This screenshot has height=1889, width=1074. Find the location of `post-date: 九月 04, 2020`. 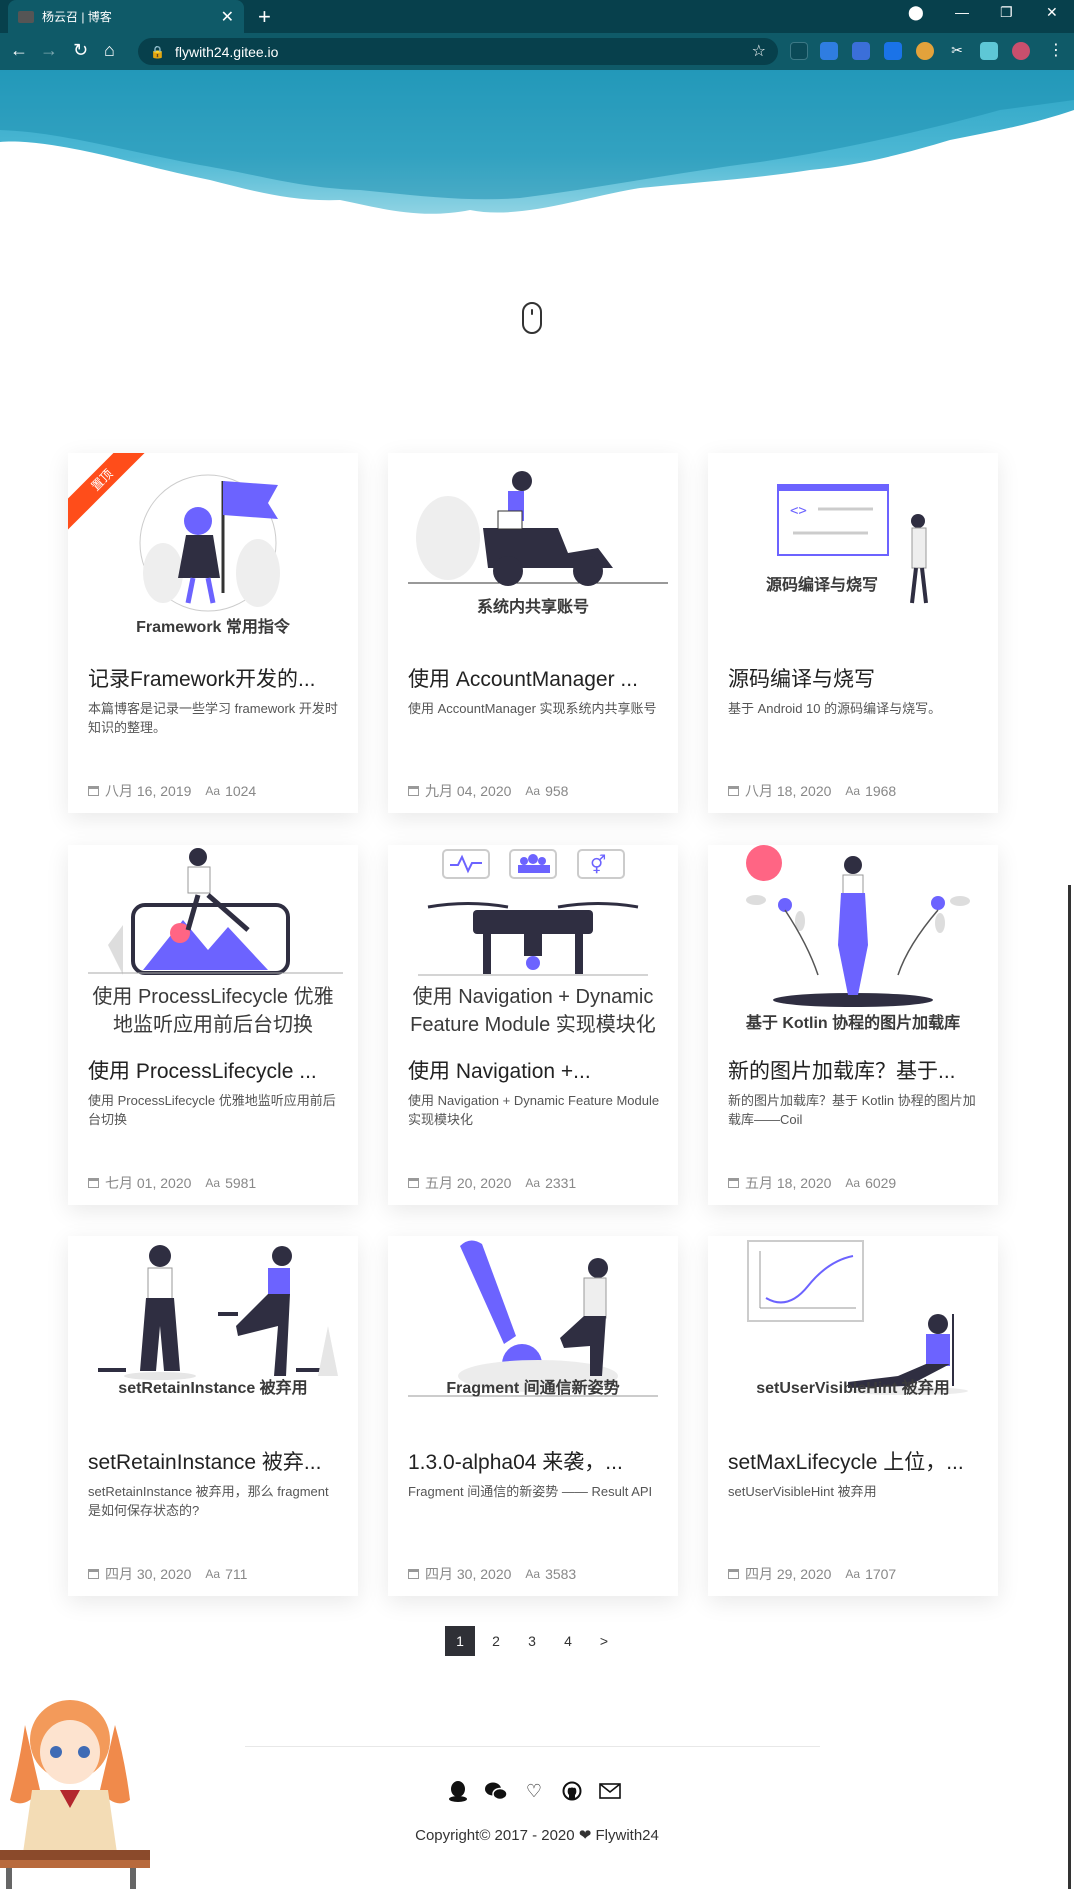

post-date: 九月 04, 2020 is located at coordinates (468, 791).